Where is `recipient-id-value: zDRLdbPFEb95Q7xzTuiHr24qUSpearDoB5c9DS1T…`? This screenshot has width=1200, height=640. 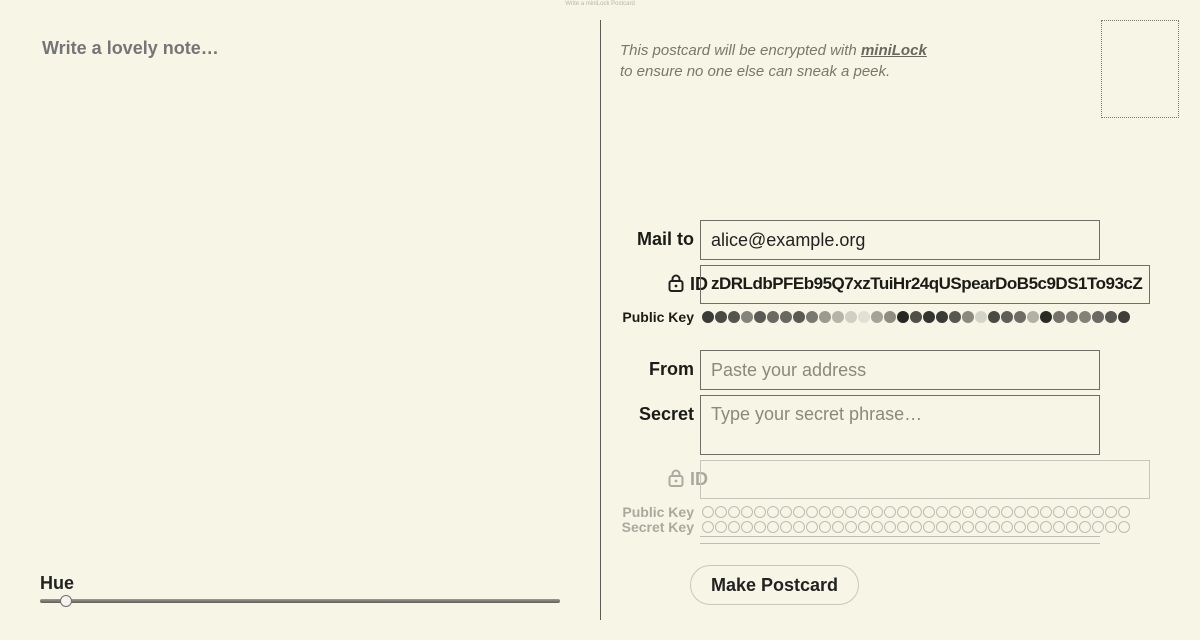
recipient-id-value: zDRLdbPFEb95Q7xzTuiHr24qUSpearDoB5c9DS1T… is located at coordinates (927, 283).